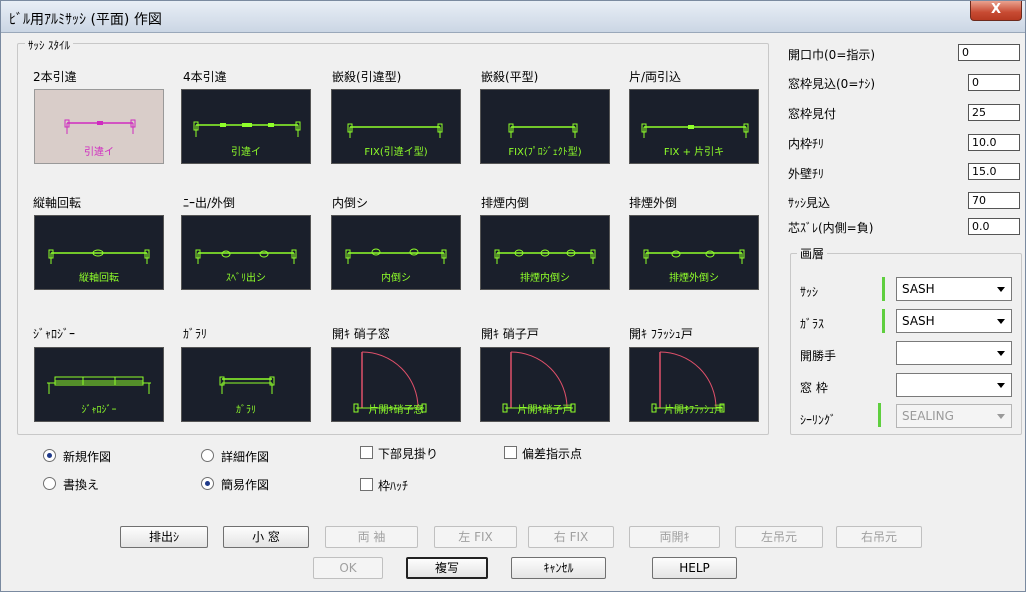 This screenshot has height=592, width=1026. I want to click on tile-label-hamegoroshi-hira: 嵌殺(平型), so click(510, 77).